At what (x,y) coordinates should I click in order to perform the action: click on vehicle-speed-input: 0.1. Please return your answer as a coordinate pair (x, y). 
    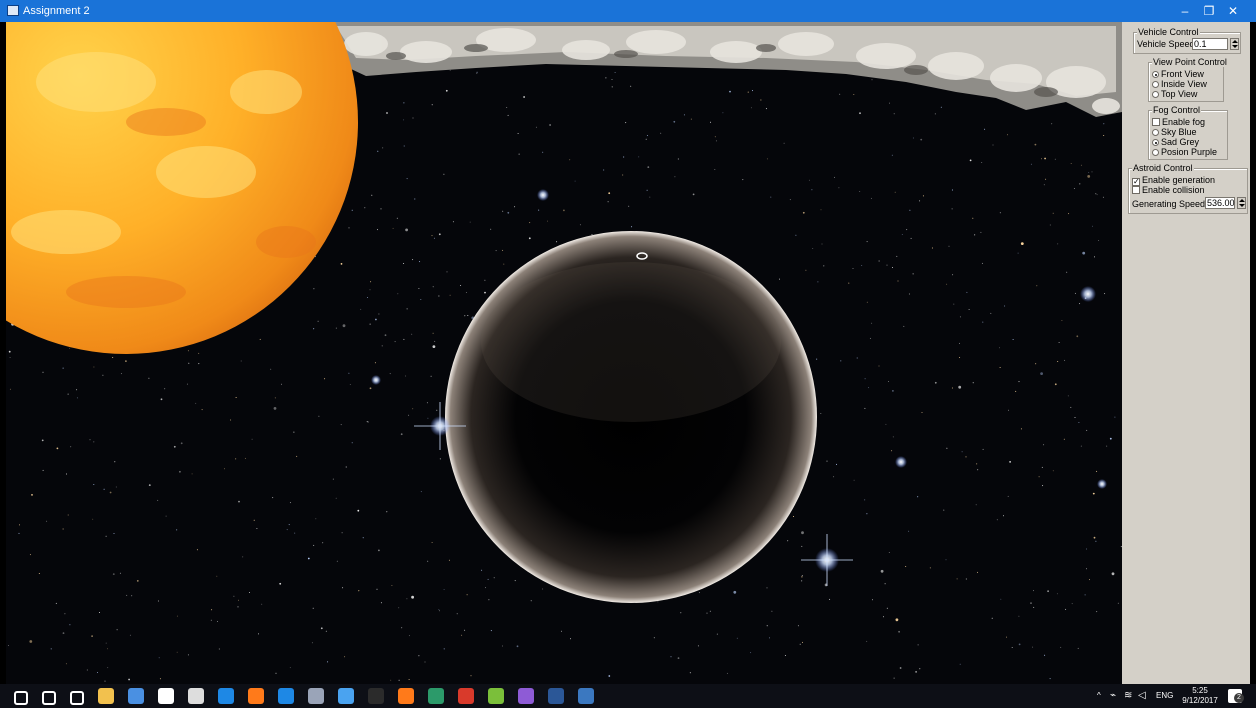
    Looking at the image, I should click on (1210, 44).